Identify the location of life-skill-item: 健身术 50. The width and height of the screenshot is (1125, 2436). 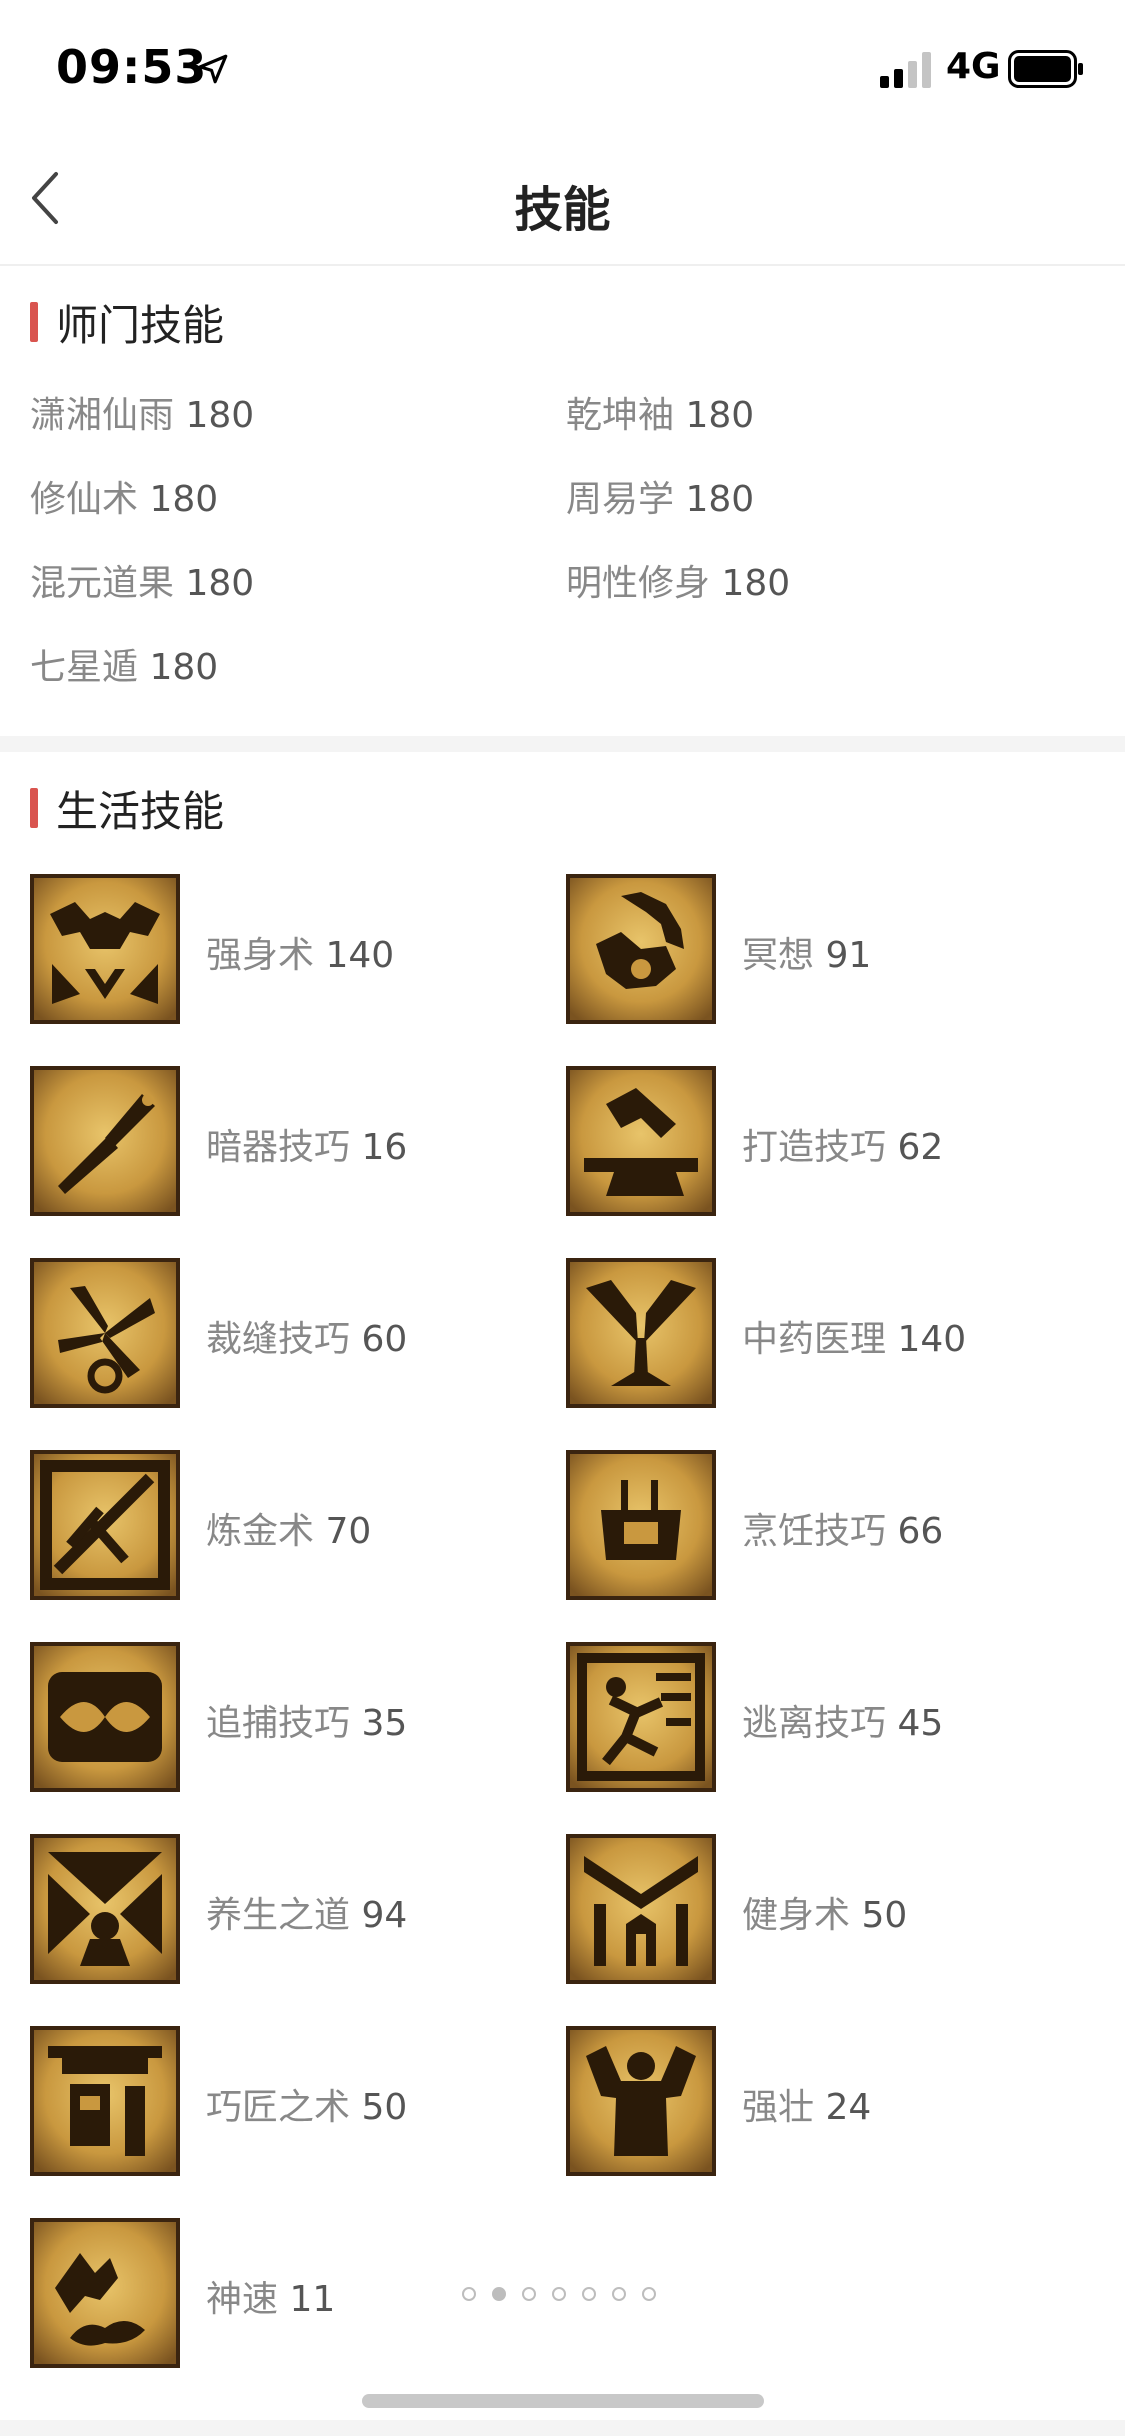
(806, 1909).